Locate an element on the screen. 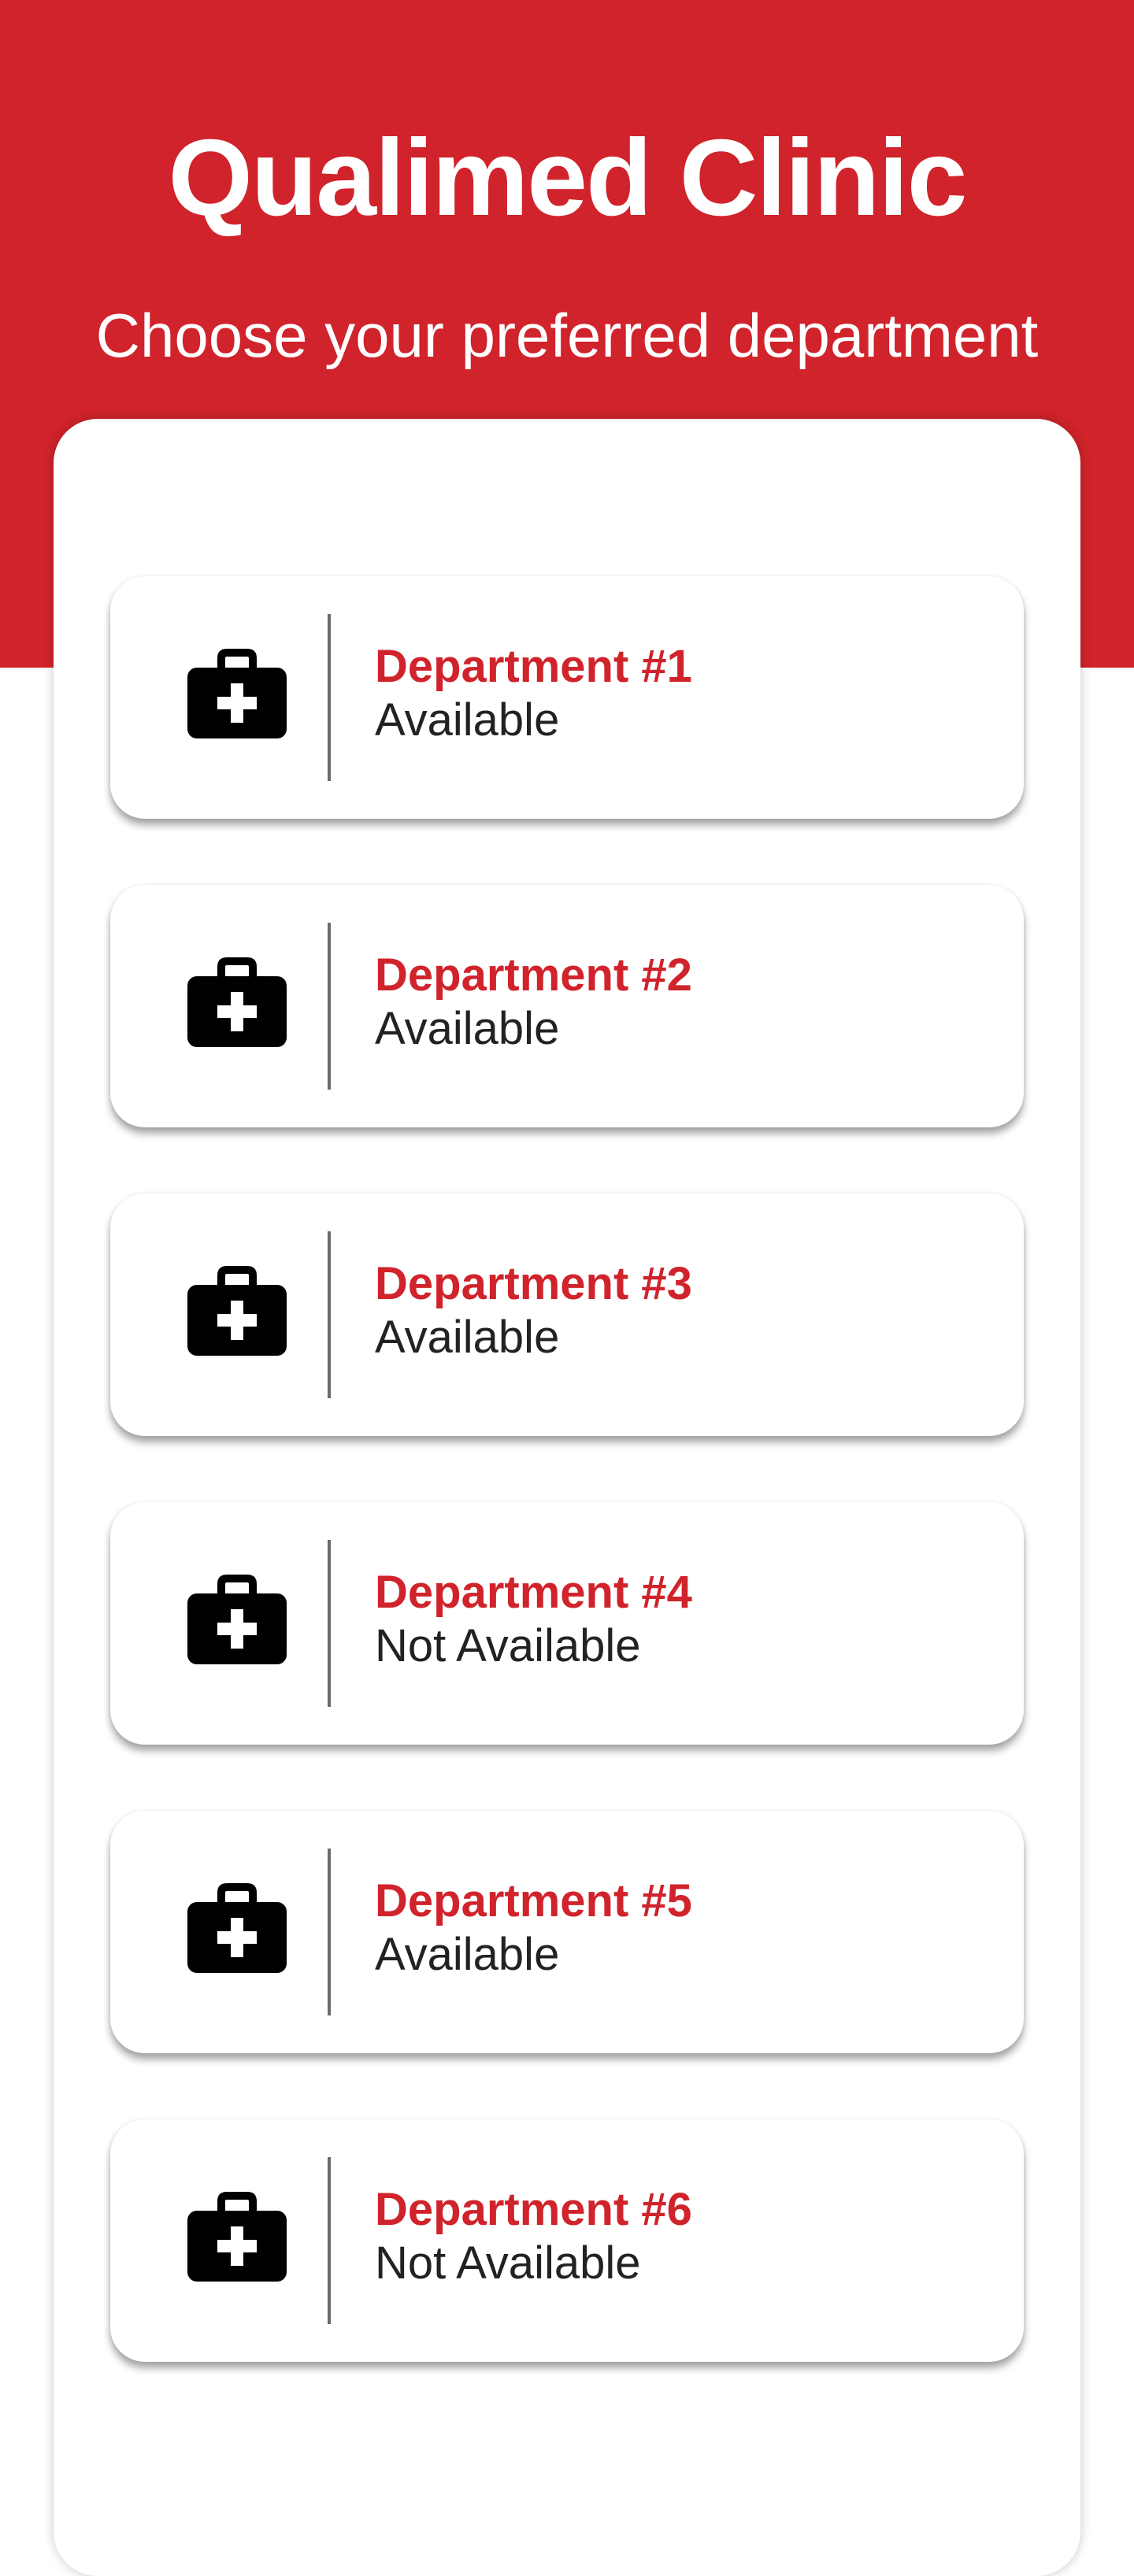  department-card-6: Department #6 Not Available is located at coordinates (567, 2240).